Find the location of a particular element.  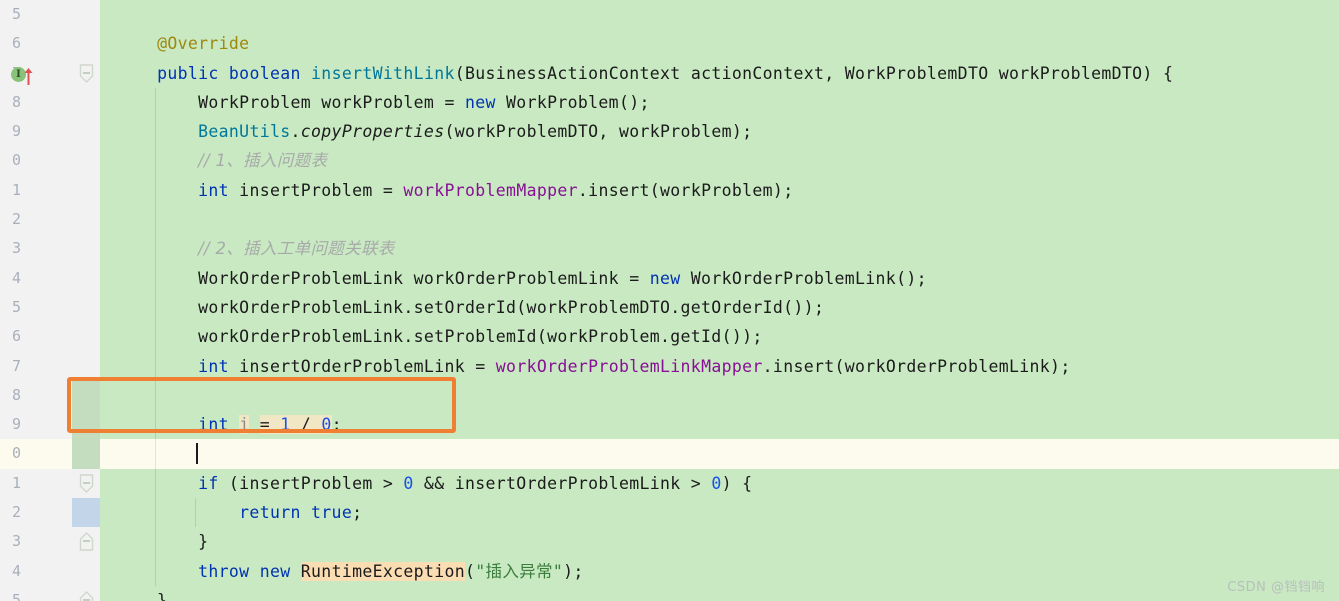

fold-and-change-bar-strip is located at coordinates (86, 300).